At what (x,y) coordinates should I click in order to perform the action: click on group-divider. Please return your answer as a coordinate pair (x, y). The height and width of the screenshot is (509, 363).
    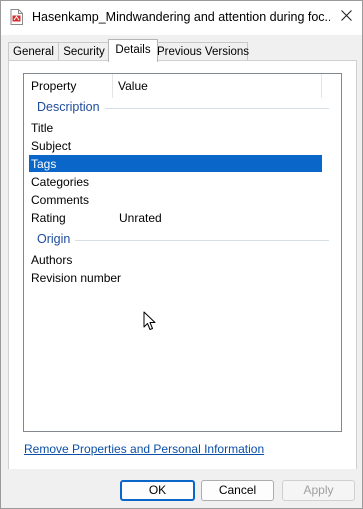
    Looking at the image, I should click on (183, 240).